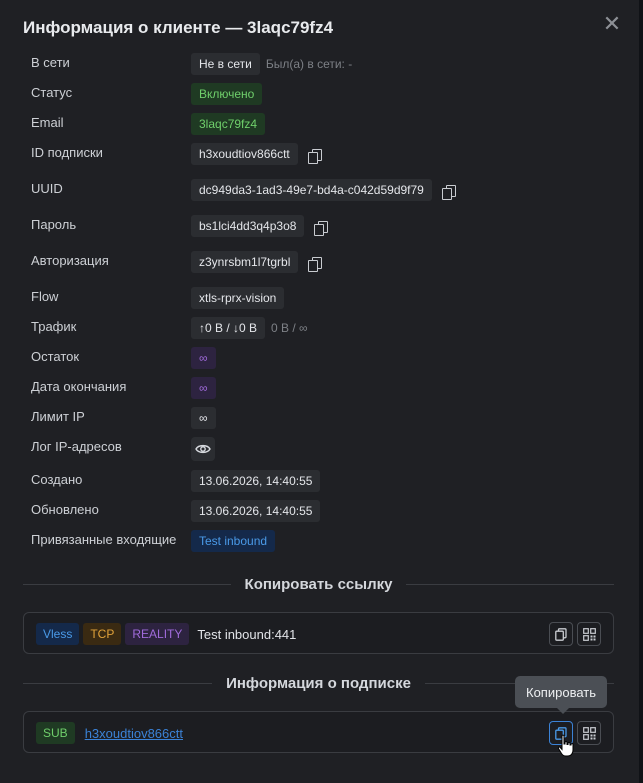 The height and width of the screenshot is (783, 643). What do you see at coordinates (228, 124) in the screenshot?
I see `email-value: 3laqc79fz4` at bounding box center [228, 124].